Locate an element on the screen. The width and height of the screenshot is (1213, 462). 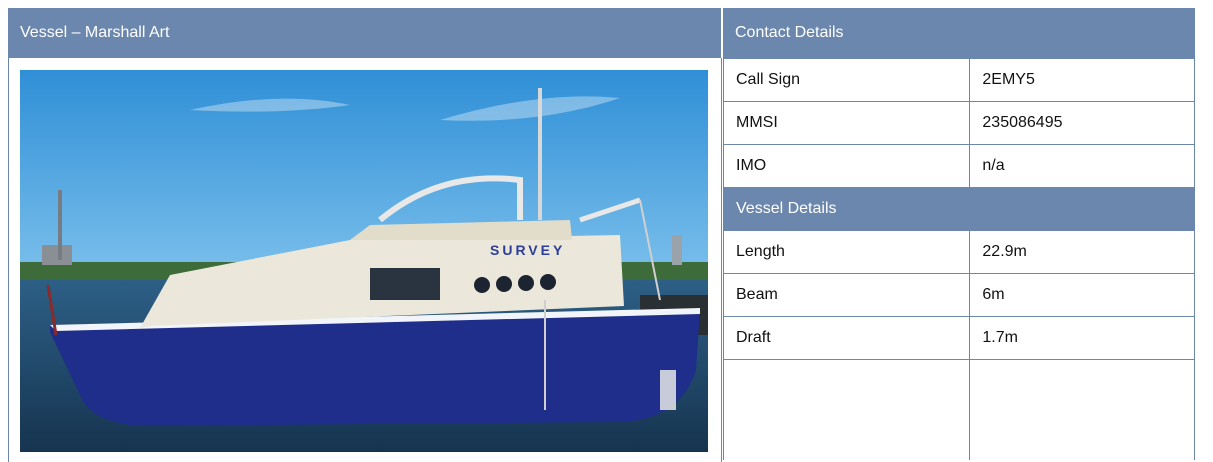
length-value: 22.9m is located at coordinates (1082, 252).